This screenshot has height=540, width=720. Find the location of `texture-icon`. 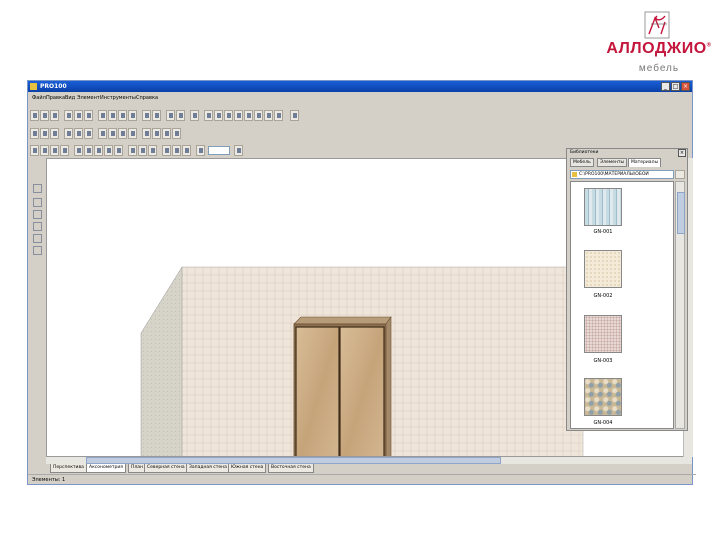

texture-icon is located at coordinates (142, 150).